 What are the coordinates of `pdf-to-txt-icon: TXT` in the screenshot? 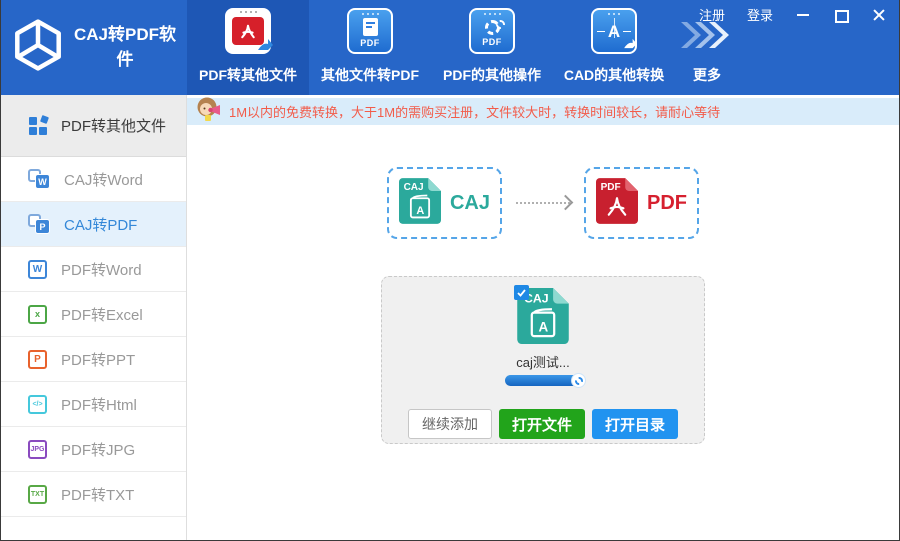 It's located at (37, 494).